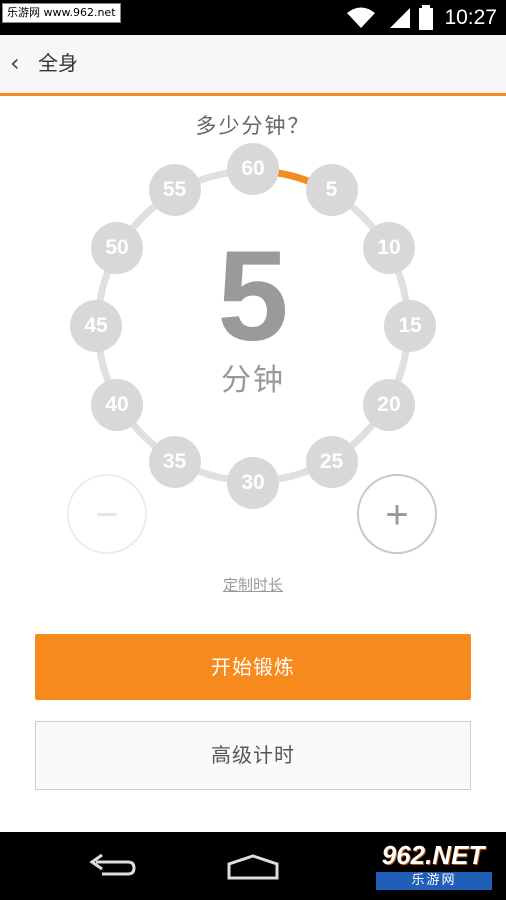 This screenshot has width=506, height=900. Describe the element at coordinates (253, 584) in the screenshot. I see `custom-duration-link: 定制时长` at that location.